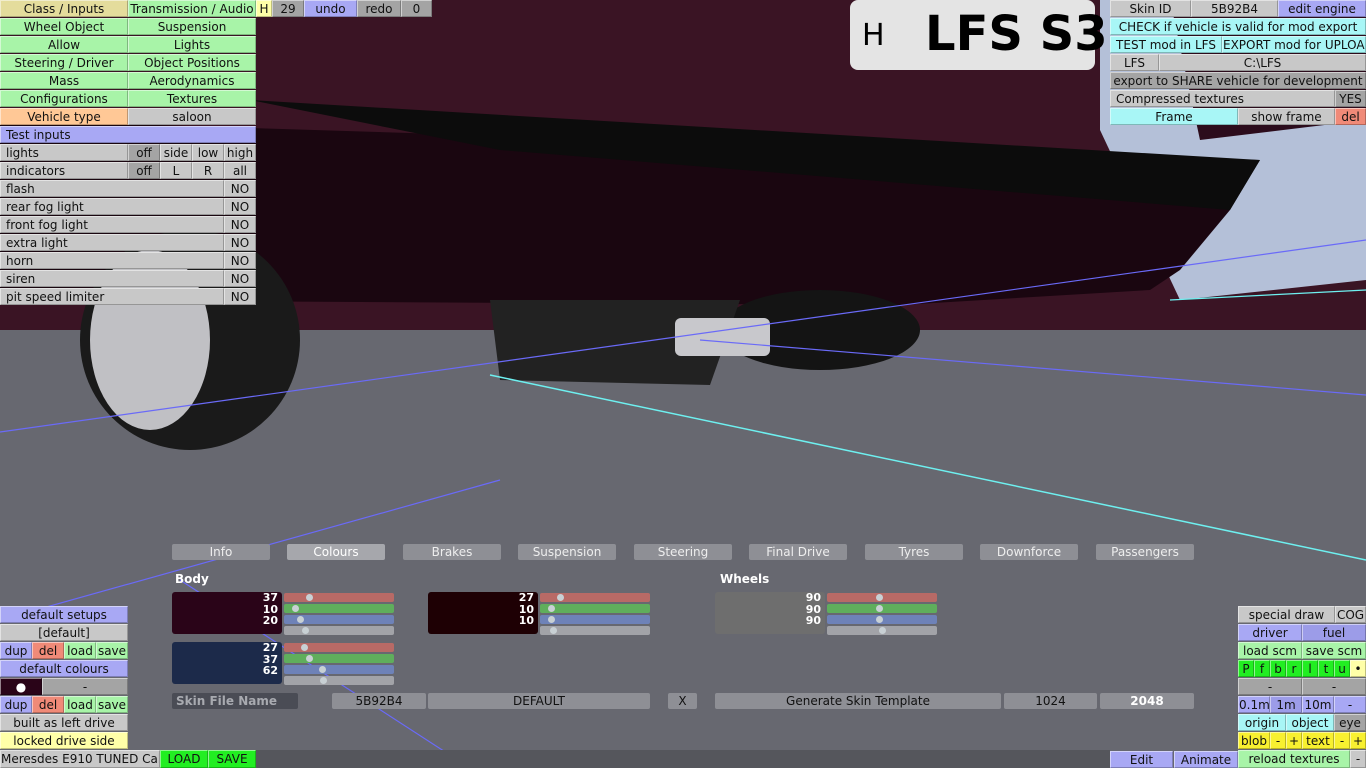  Describe the element at coordinates (1342, 740) in the screenshot. I see `text-minus-button: -` at that location.